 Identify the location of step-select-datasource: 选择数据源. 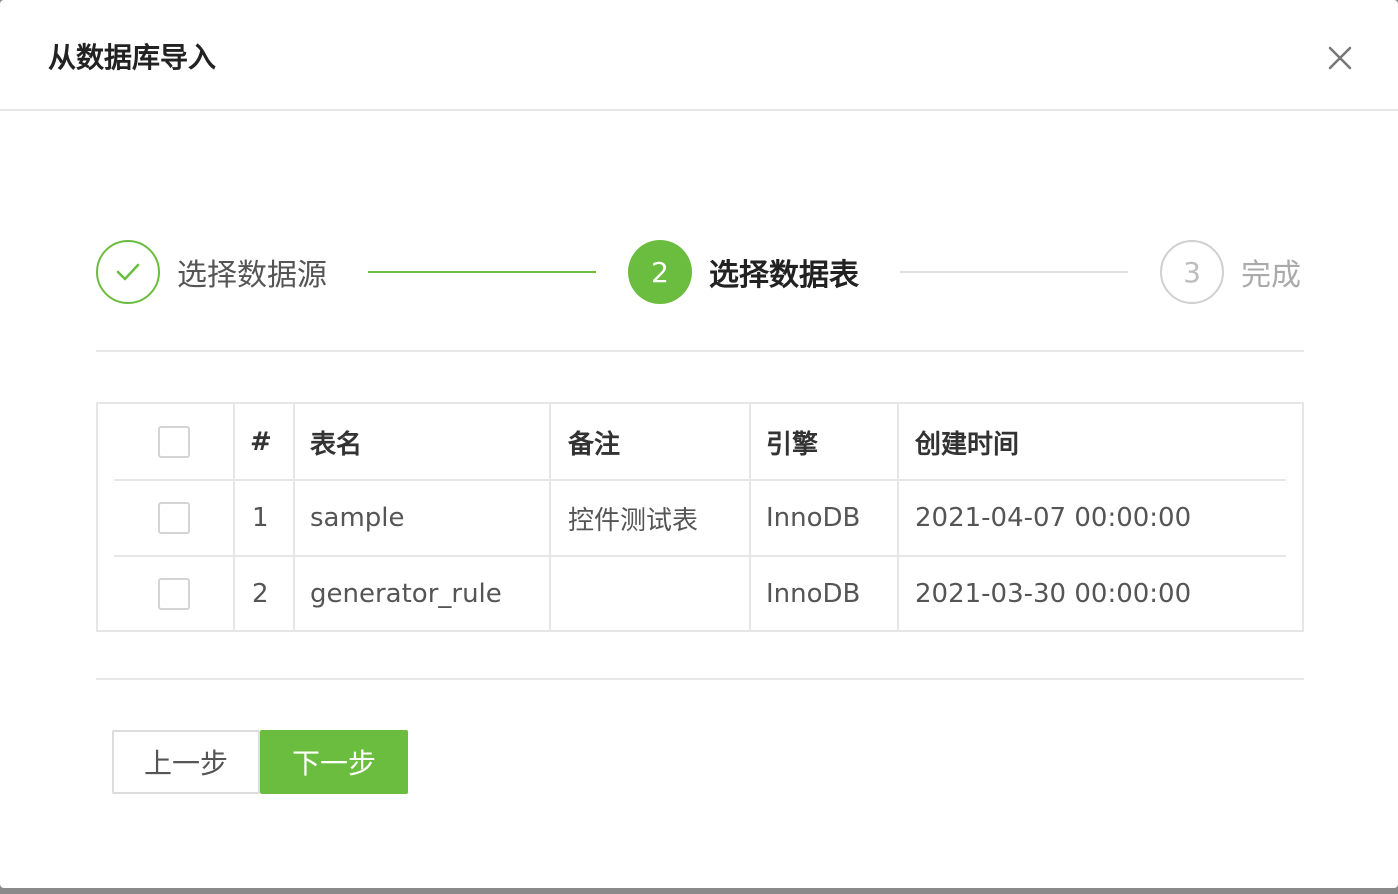
(211, 272).